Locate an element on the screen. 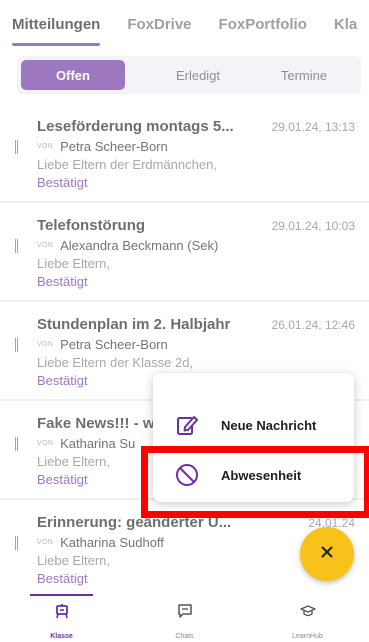 This screenshot has width=369, height=642. message-title: Stundenplan im 2. Halbjahr is located at coordinates (134, 324).